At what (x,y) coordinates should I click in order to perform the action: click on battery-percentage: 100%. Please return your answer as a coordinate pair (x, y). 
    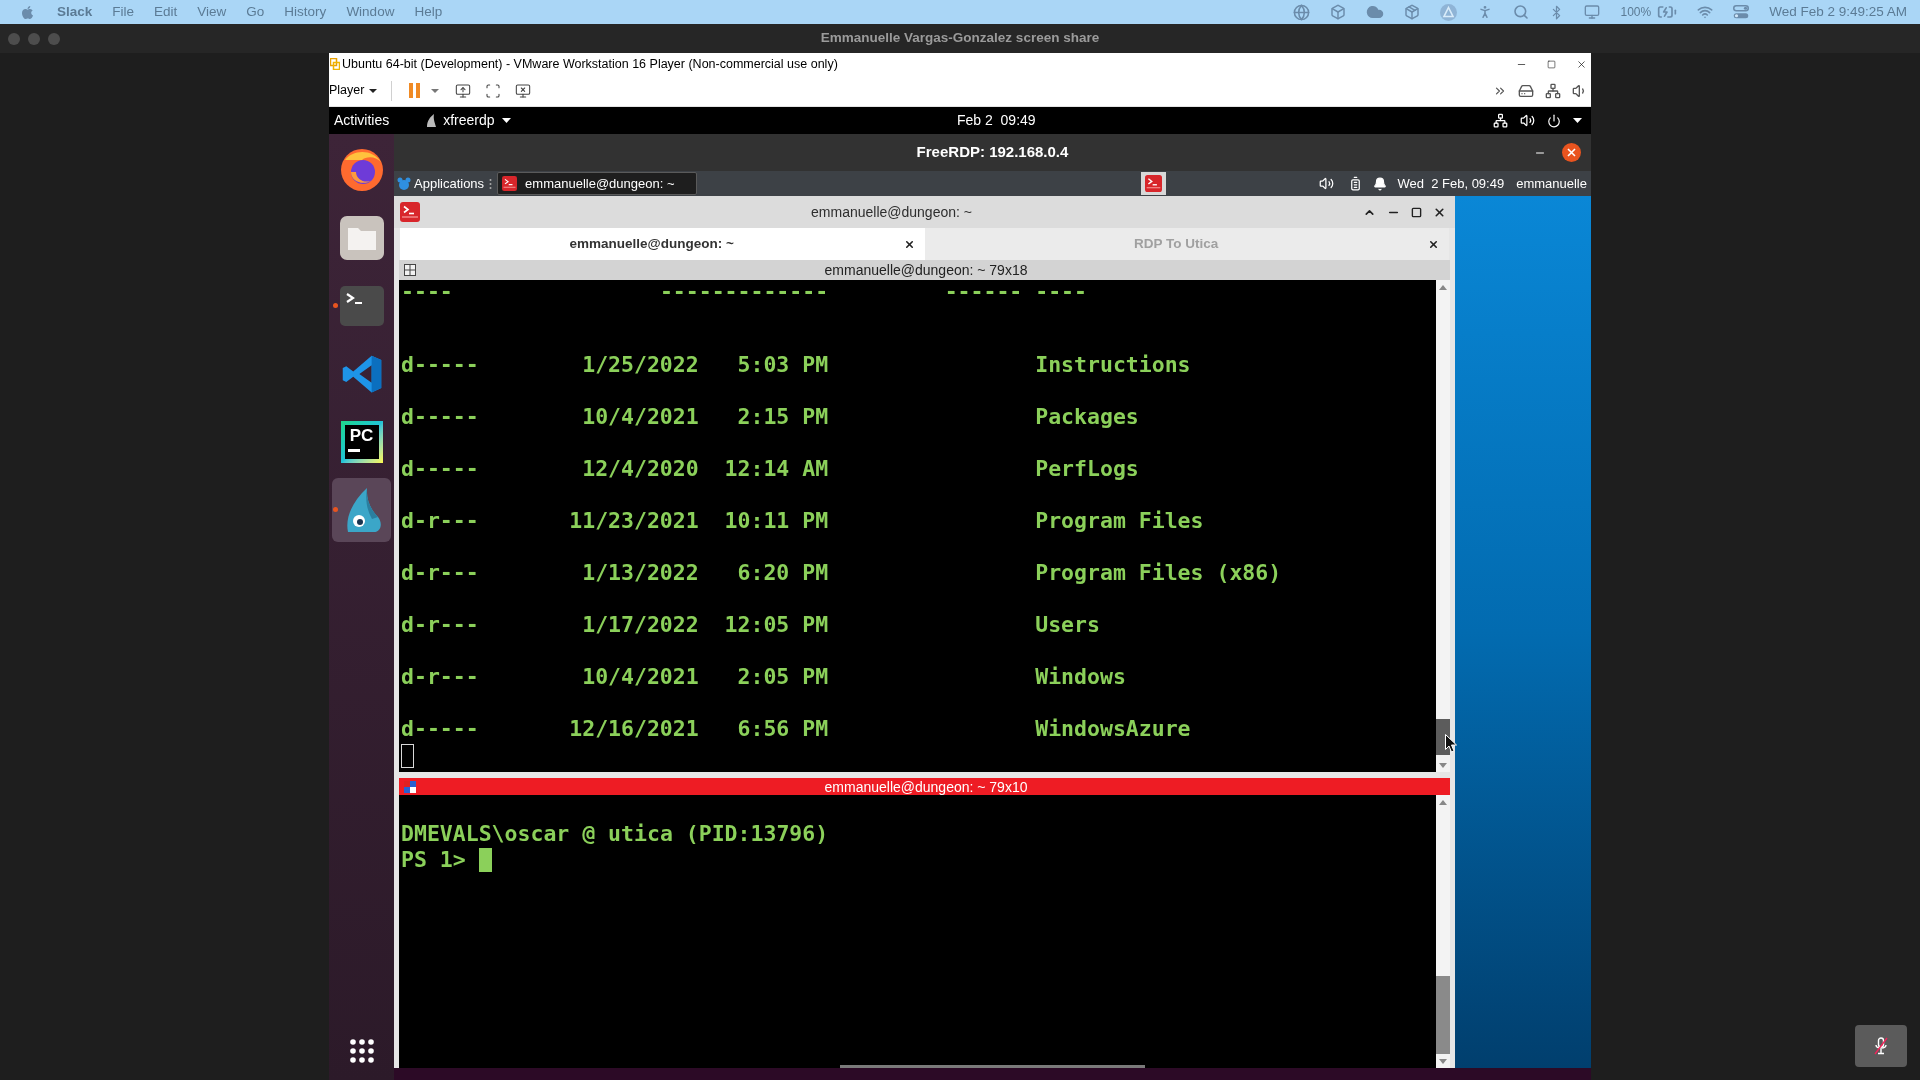
    Looking at the image, I should click on (1636, 12).